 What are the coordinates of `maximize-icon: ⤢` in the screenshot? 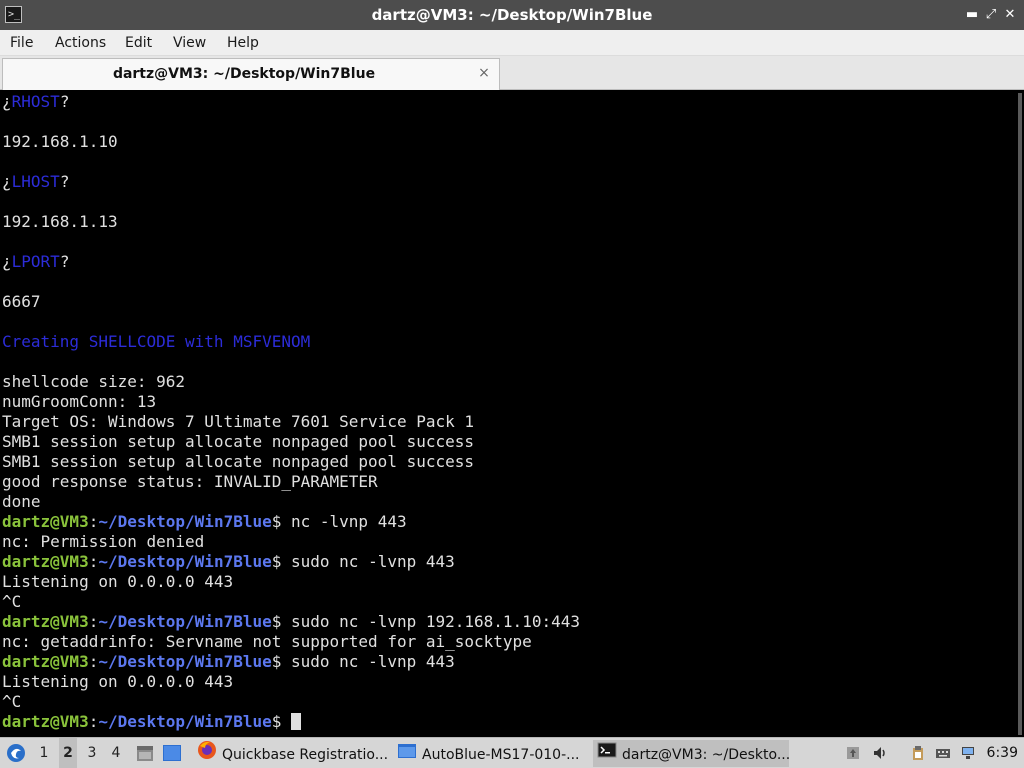 It's located at (991, 15).